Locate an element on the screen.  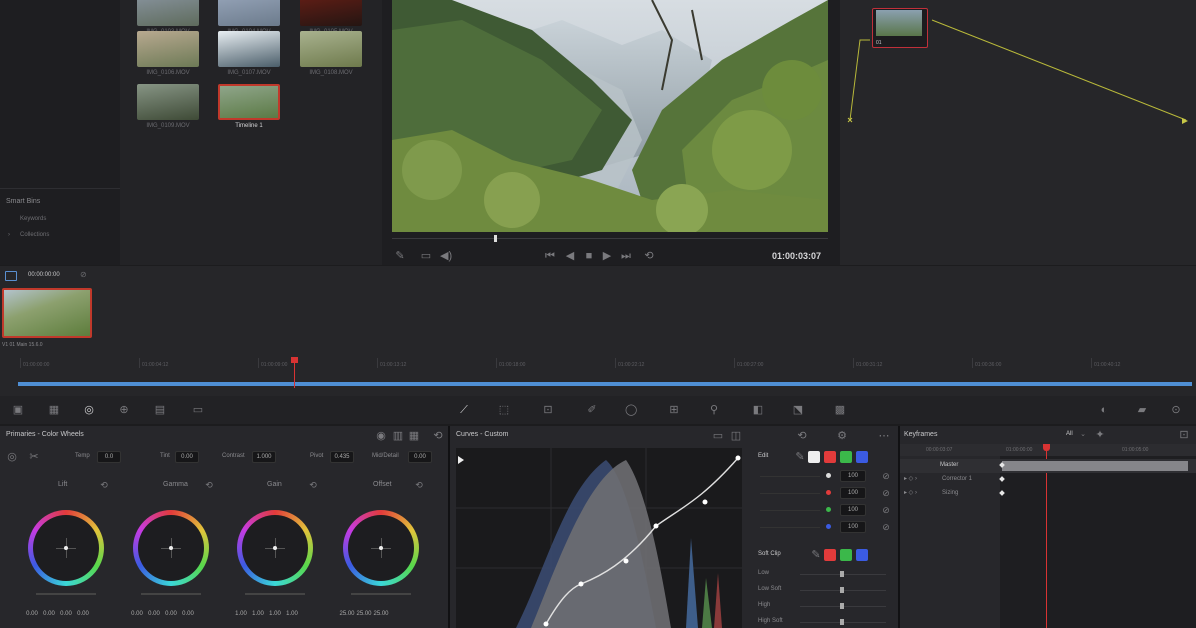
color-wheel-offset is located at coordinates (381, 548).